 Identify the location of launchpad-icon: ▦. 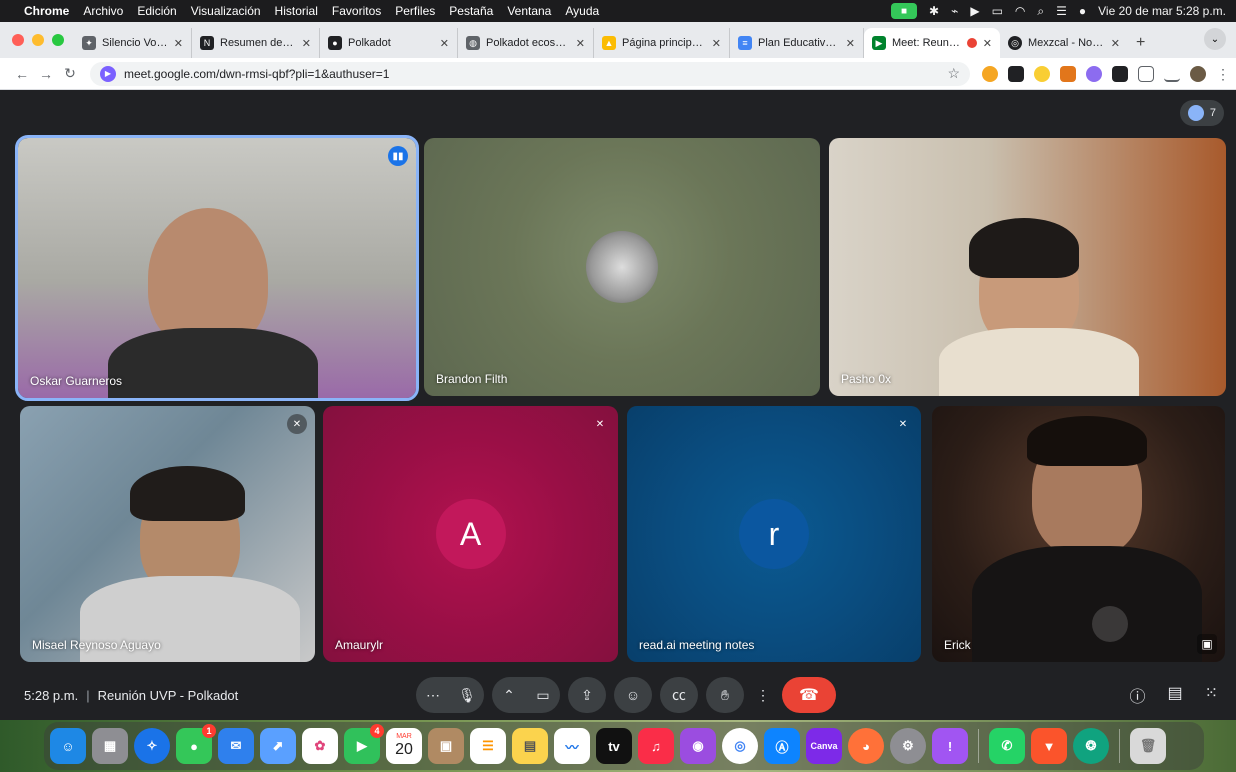
(110, 746).